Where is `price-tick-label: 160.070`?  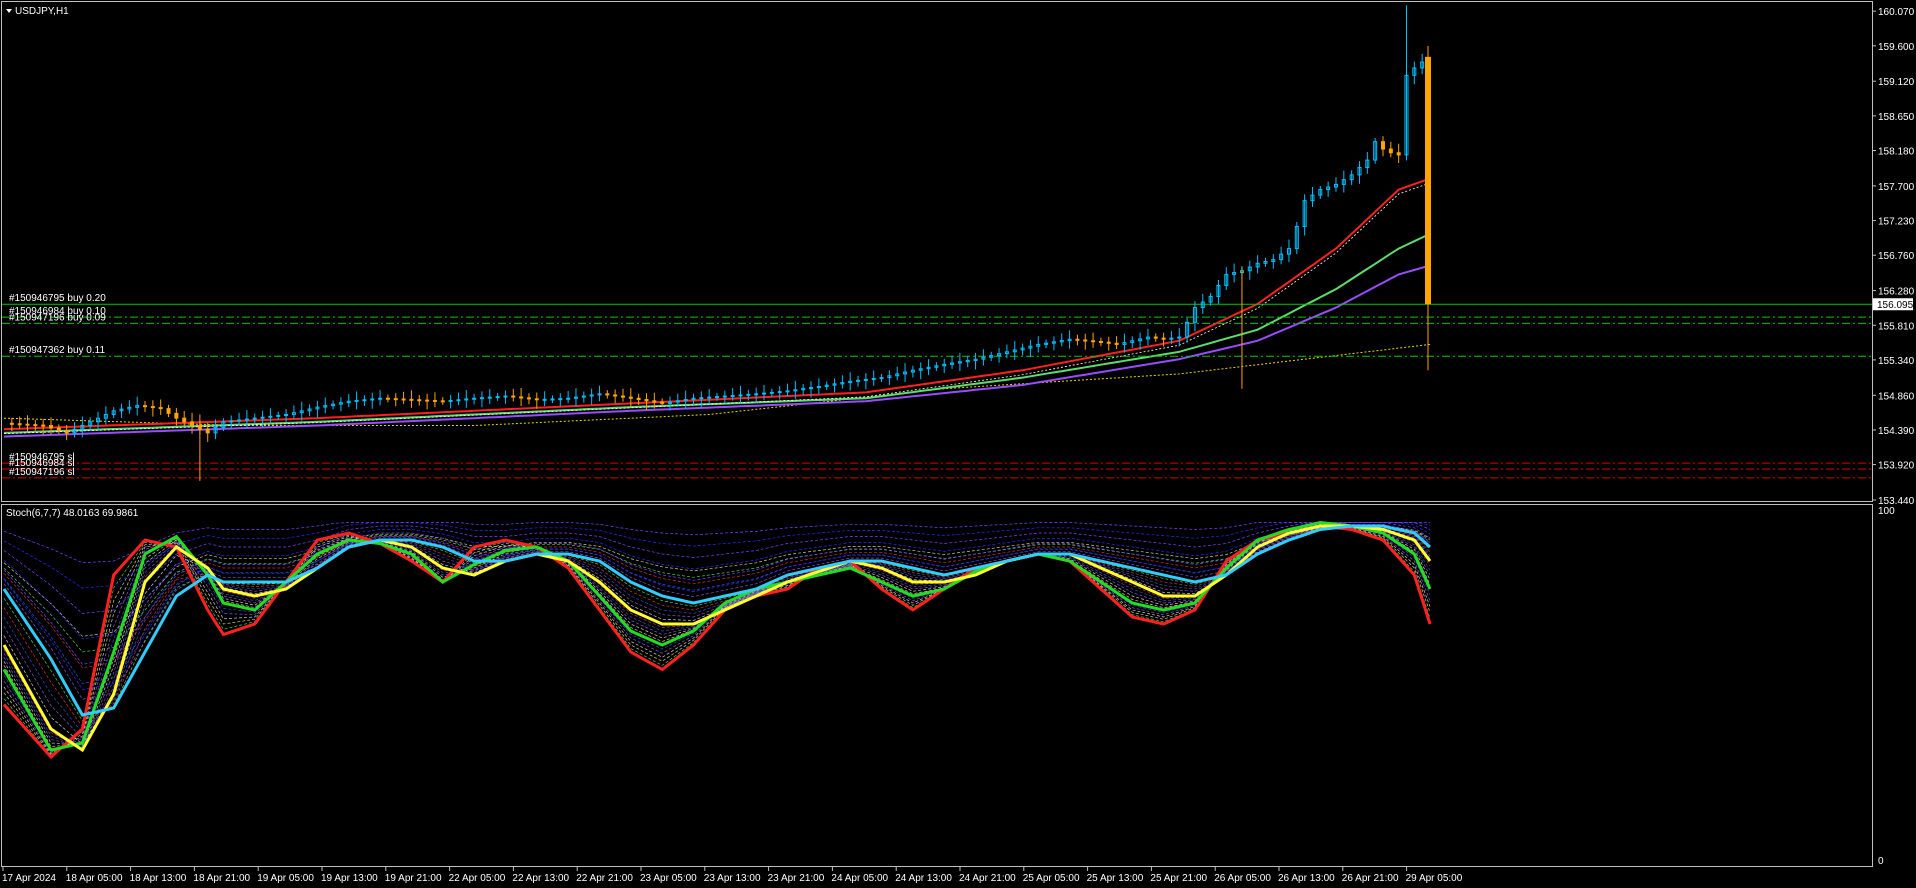
price-tick-label: 160.070 is located at coordinates (1896, 12).